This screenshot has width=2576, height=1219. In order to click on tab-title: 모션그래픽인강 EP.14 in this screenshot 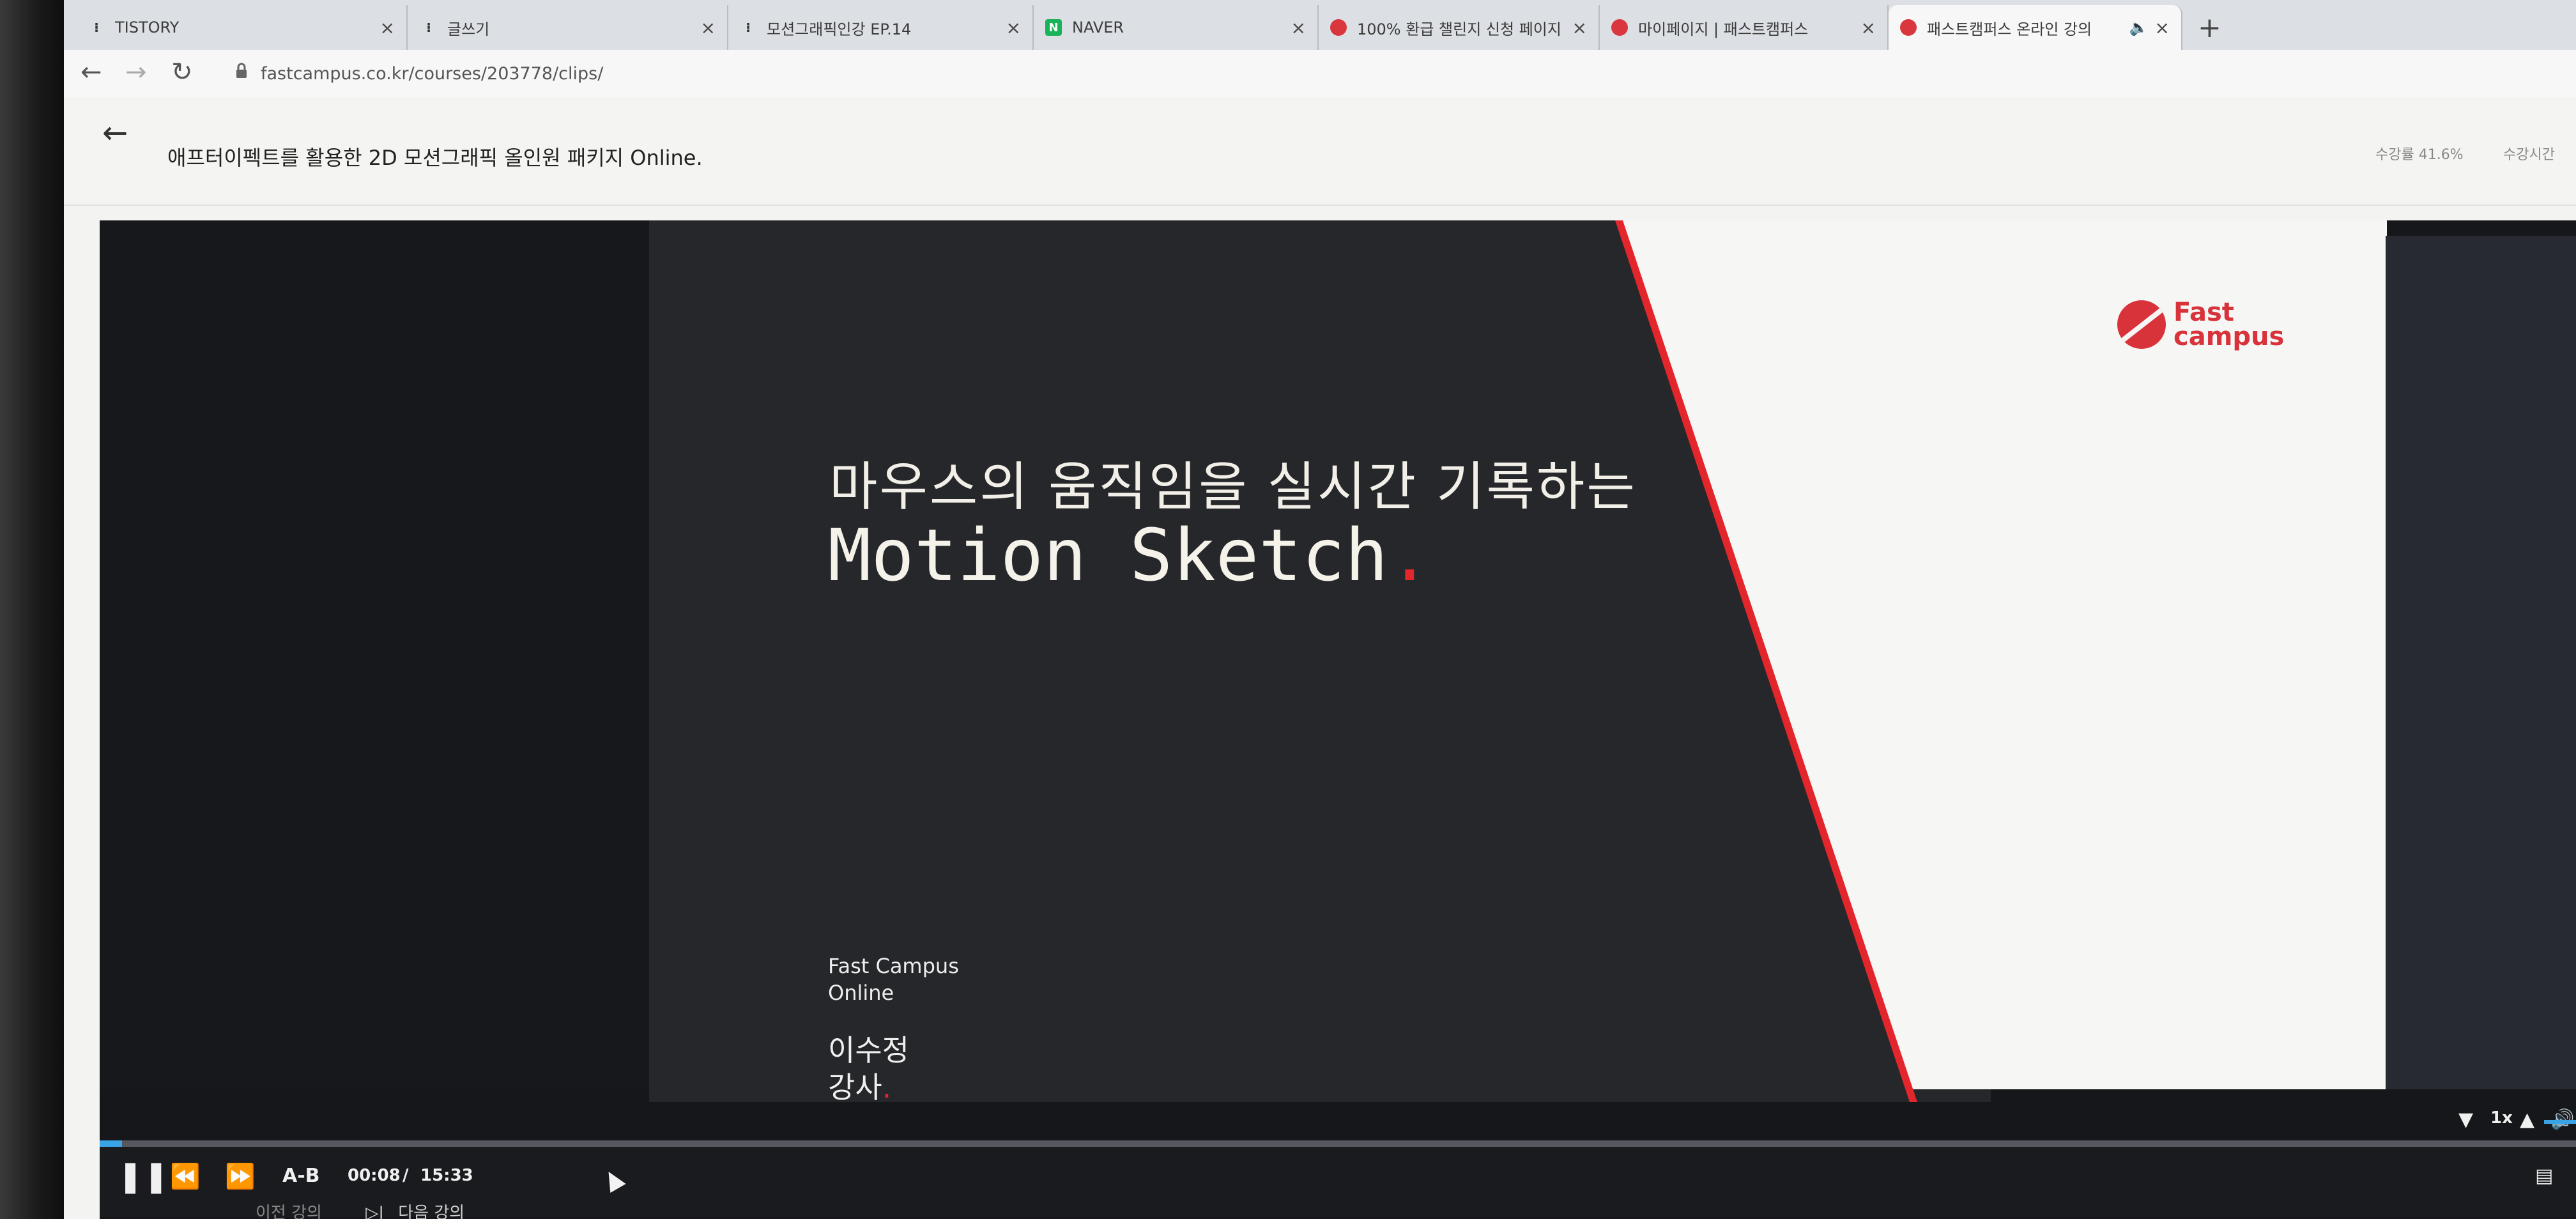, I will do `click(839, 29)`.